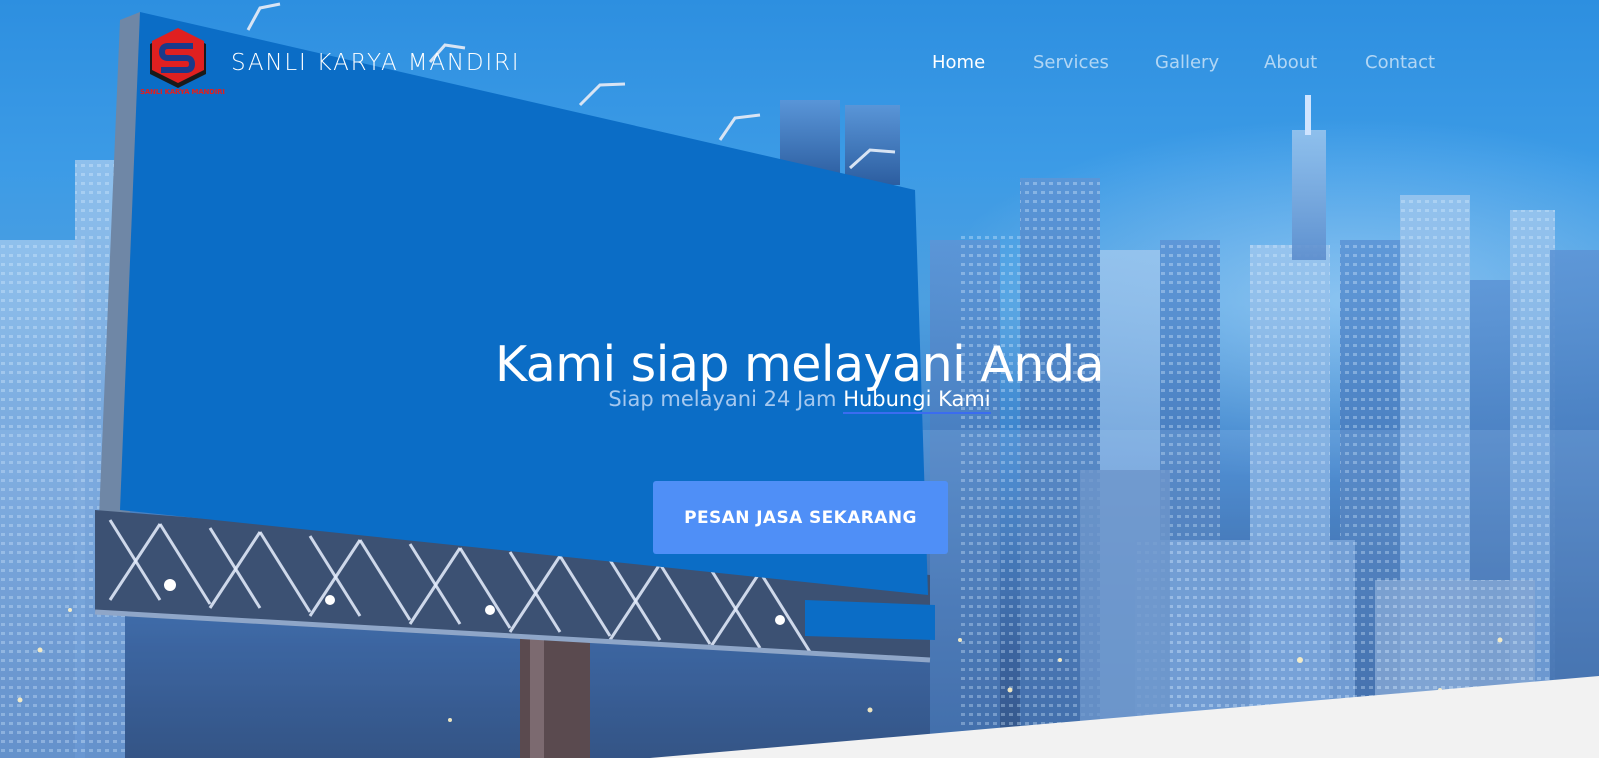  What do you see at coordinates (1400, 62) in the screenshot?
I see `nav-contact: Contact` at bounding box center [1400, 62].